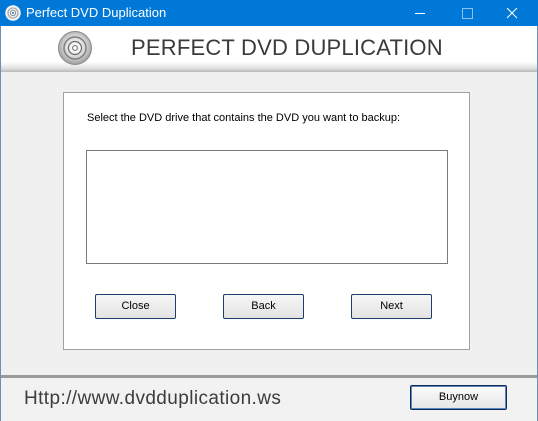 This screenshot has height=421, width=538. I want to click on maximize-icon, so click(467, 13).